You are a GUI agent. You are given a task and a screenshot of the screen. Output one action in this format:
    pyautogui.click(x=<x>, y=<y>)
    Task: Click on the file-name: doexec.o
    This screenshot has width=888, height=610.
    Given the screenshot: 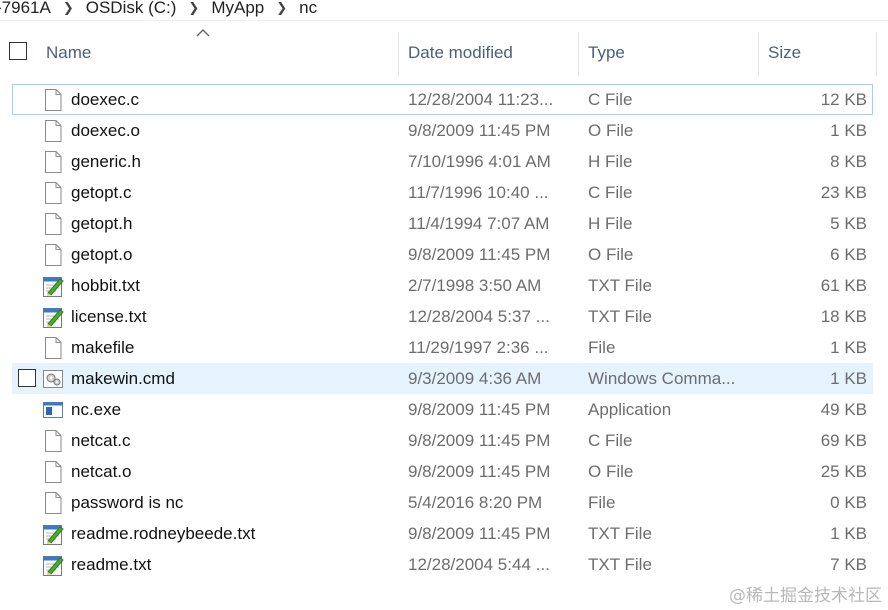 What is the action you would take?
    pyautogui.click(x=105, y=130)
    